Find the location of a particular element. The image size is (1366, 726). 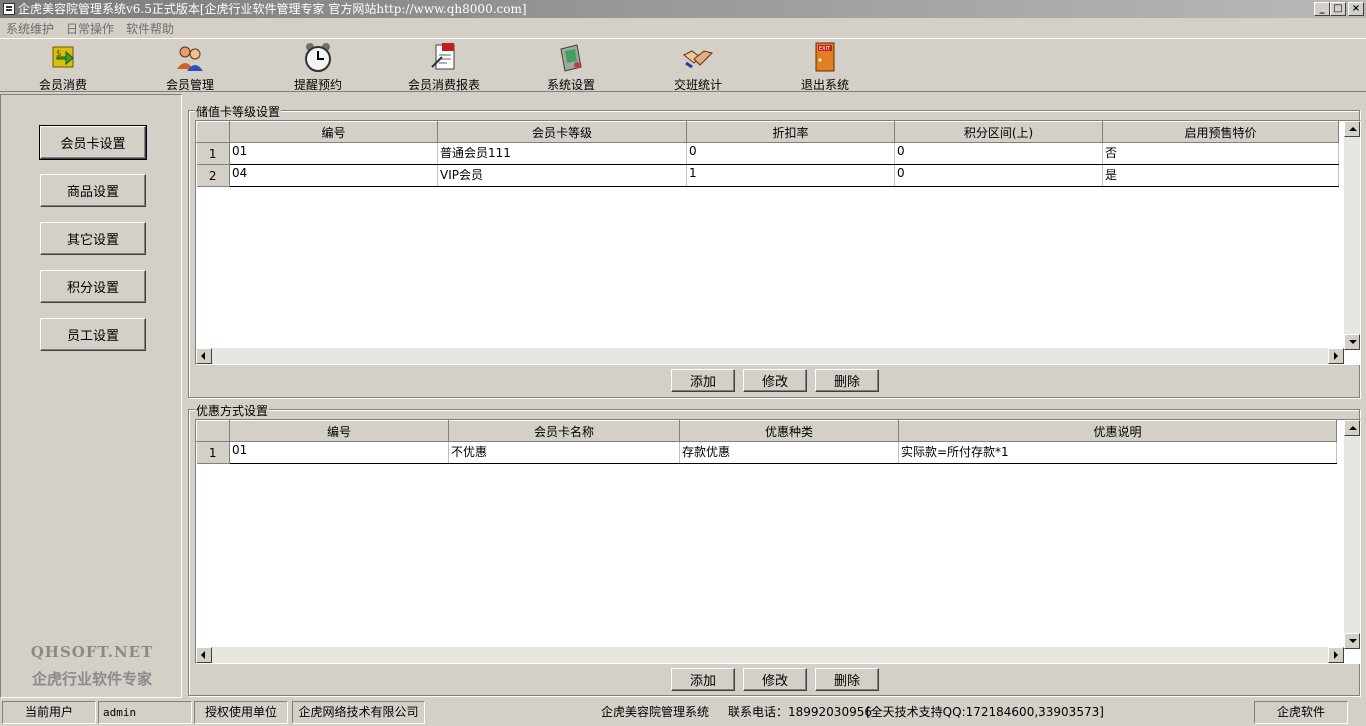

discount-group-title: 优惠方式设置 is located at coordinates (232, 410).